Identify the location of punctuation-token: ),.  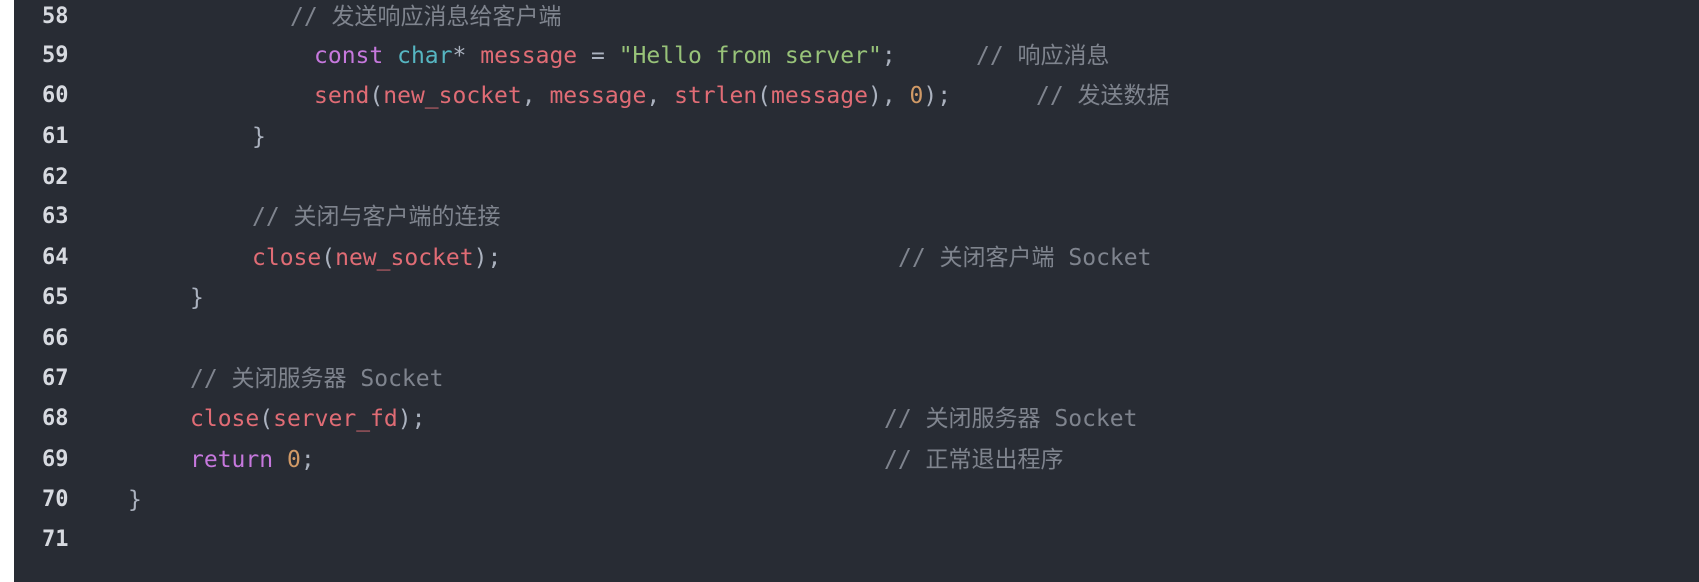
(888, 96).